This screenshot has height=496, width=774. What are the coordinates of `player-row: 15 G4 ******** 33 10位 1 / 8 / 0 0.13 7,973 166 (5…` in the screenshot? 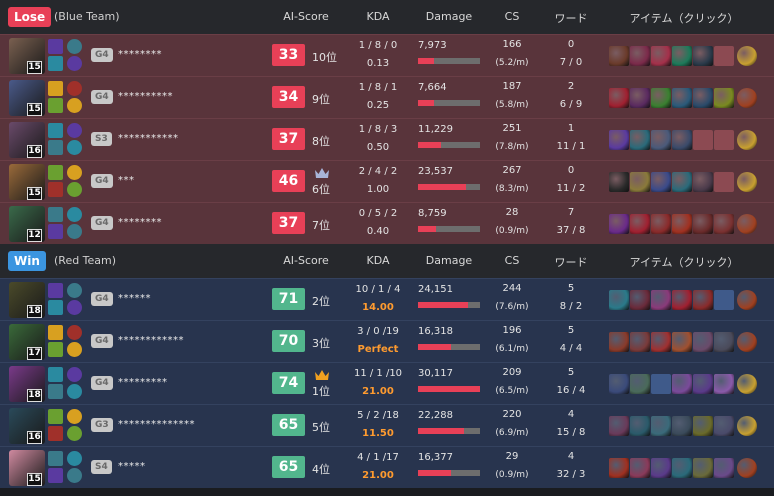 It's located at (387, 55).